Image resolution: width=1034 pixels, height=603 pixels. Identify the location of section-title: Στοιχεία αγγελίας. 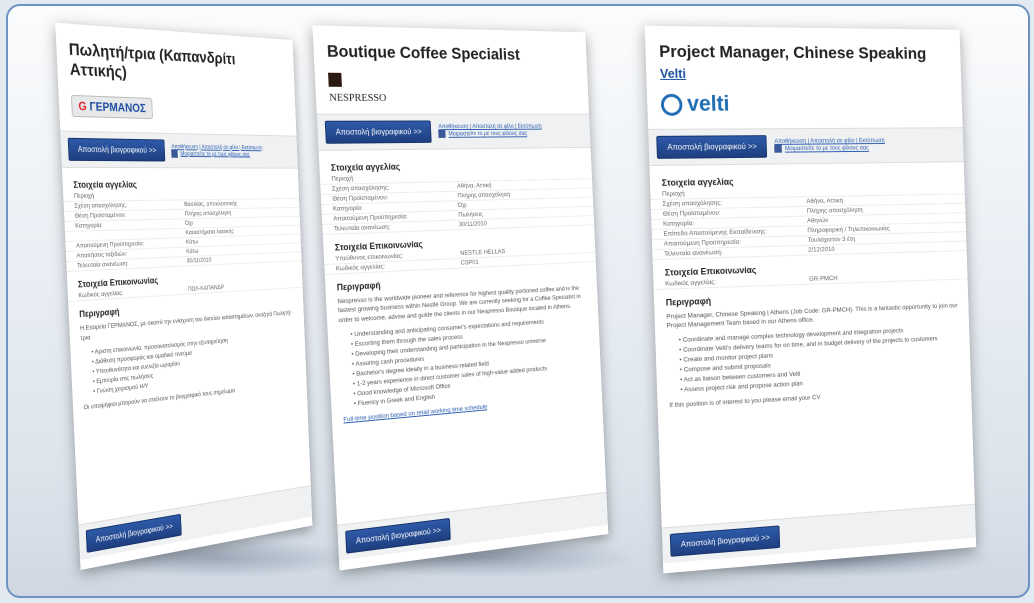
(180, 182).